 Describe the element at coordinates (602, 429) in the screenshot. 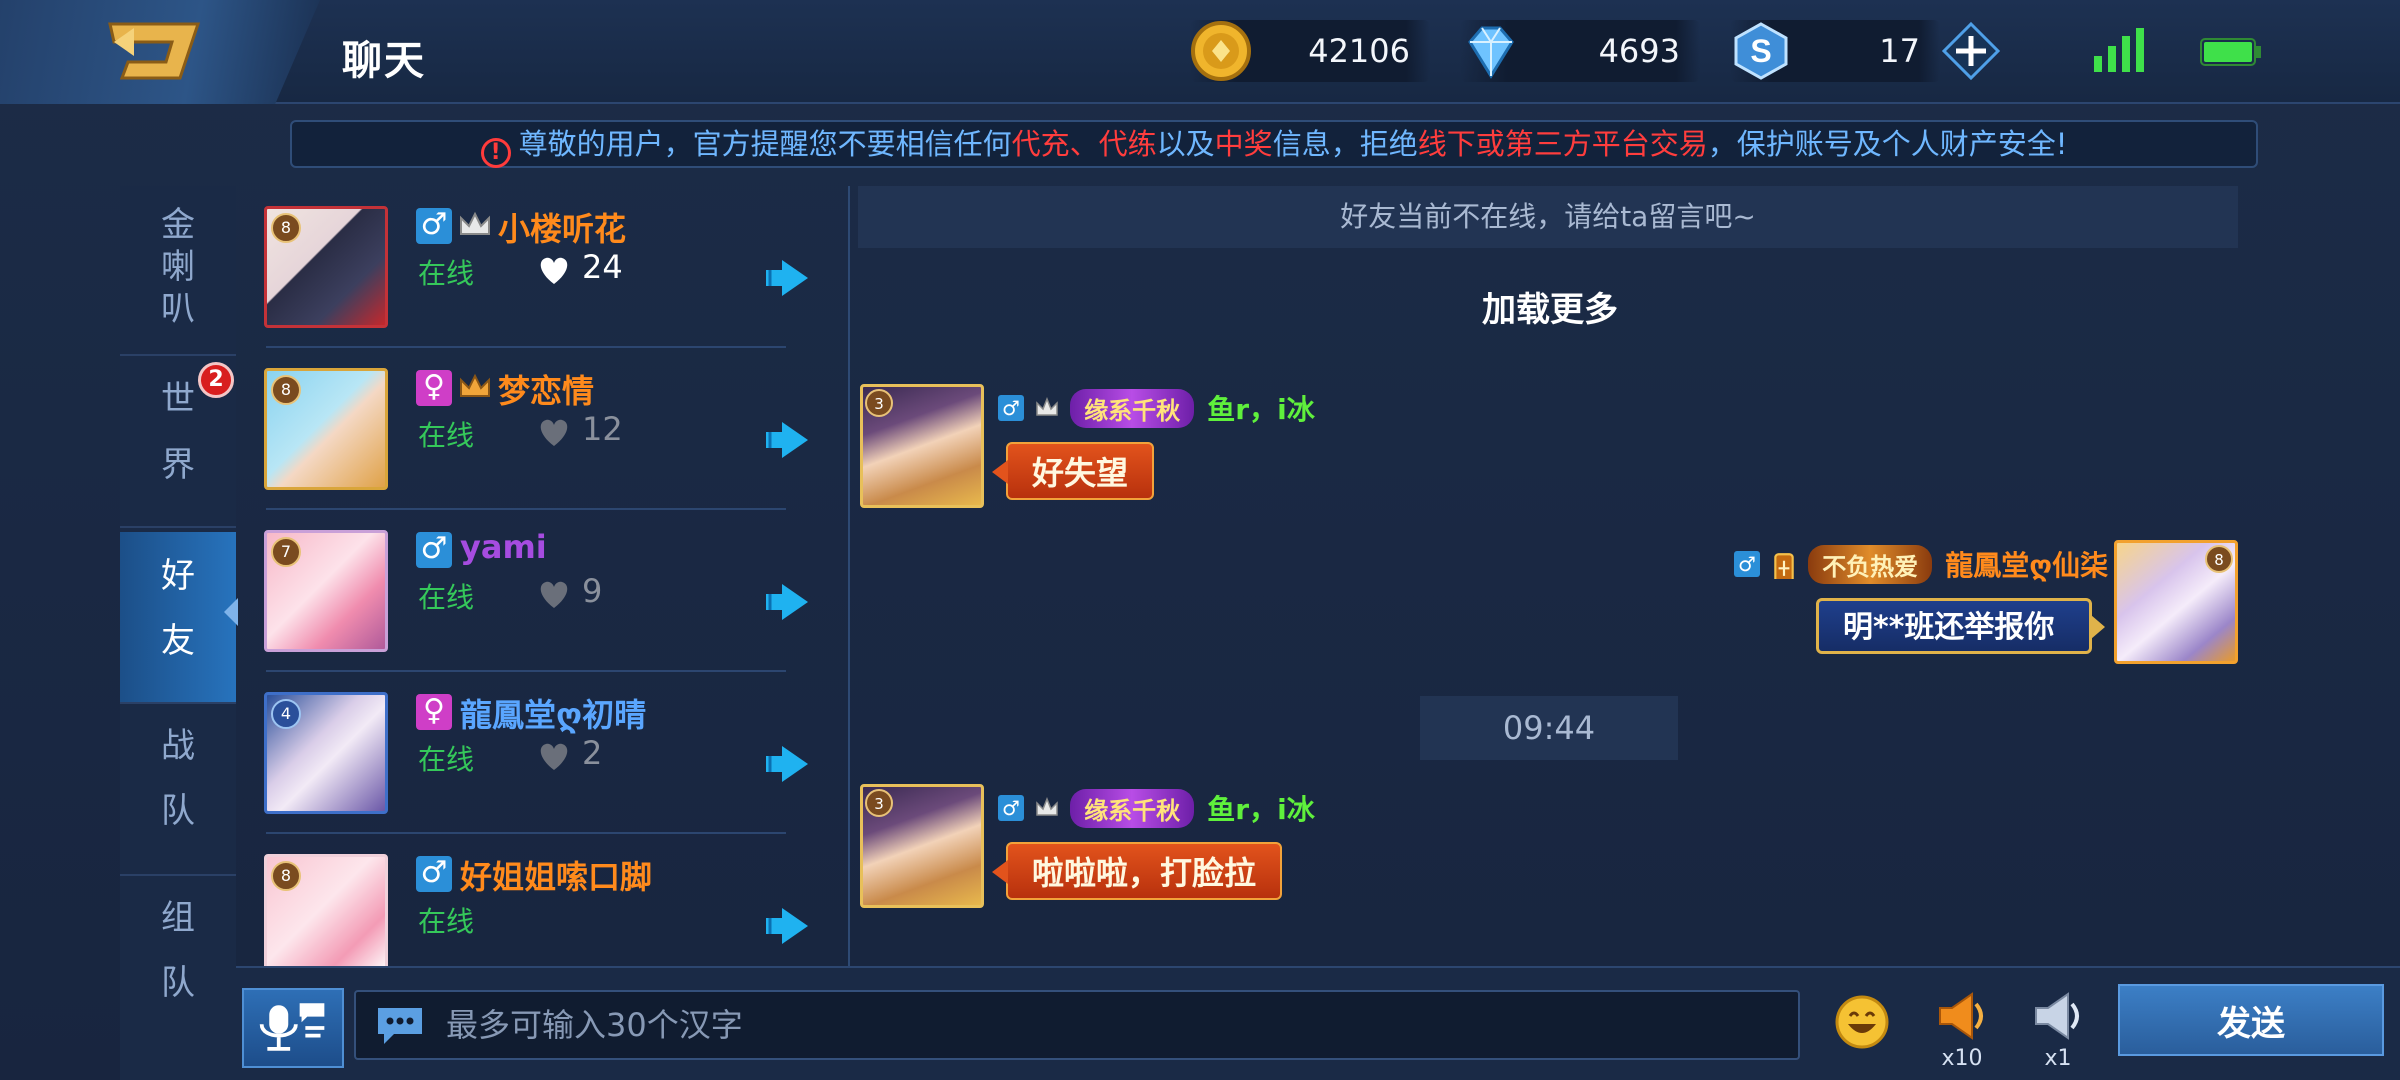

I see `heart-count: 12` at that location.